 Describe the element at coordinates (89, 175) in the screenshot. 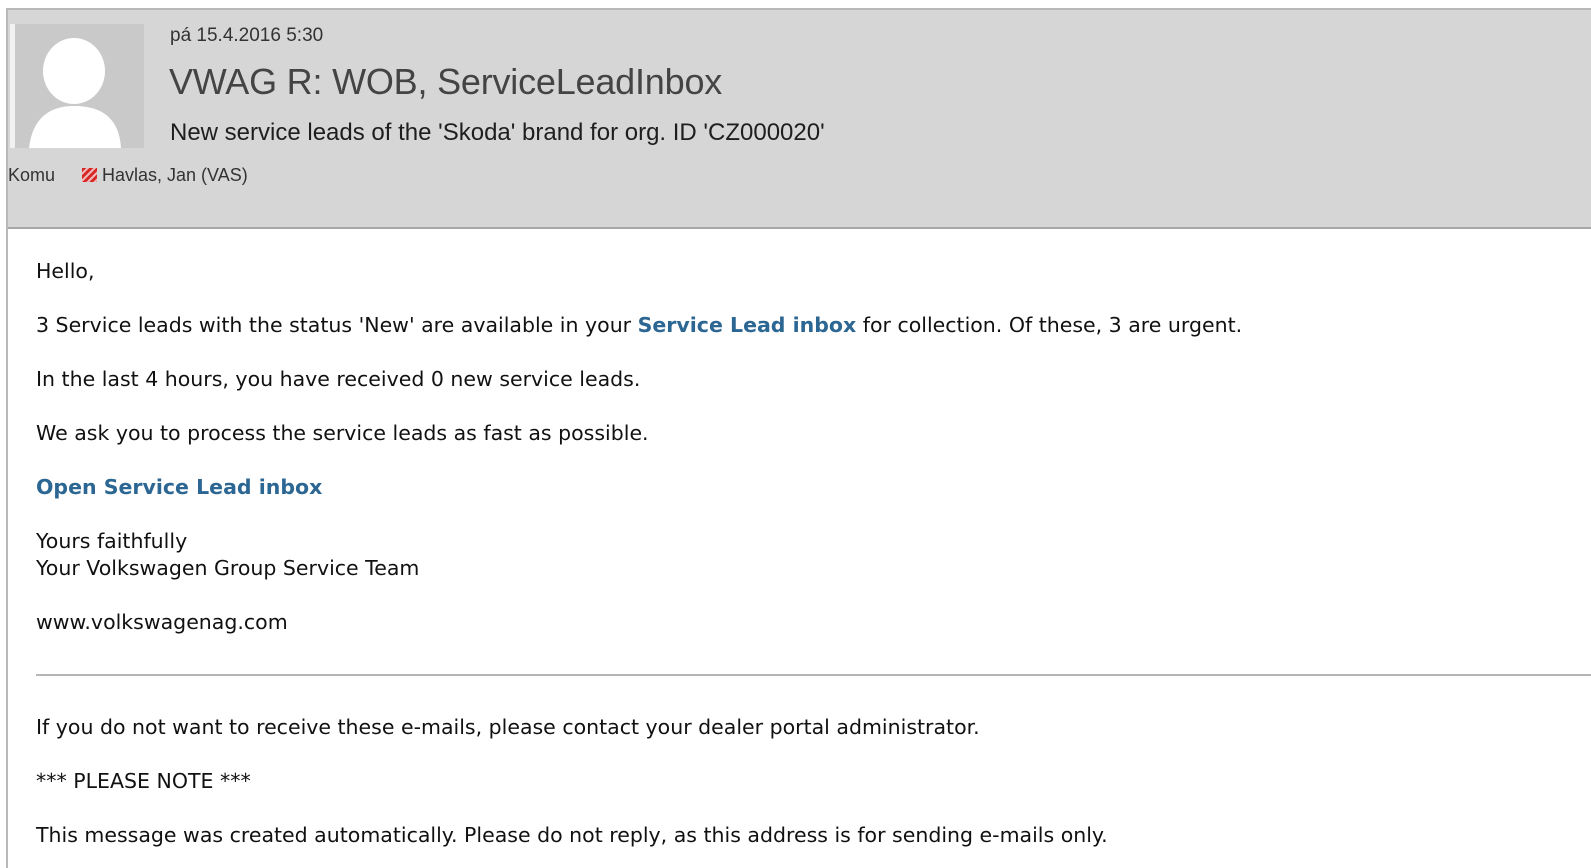

I see `flag-icon` at that location.